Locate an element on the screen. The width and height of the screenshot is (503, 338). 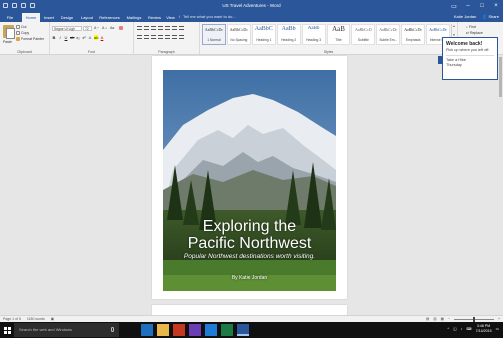
cut-label: Cut is located at coordinates (24, 27).